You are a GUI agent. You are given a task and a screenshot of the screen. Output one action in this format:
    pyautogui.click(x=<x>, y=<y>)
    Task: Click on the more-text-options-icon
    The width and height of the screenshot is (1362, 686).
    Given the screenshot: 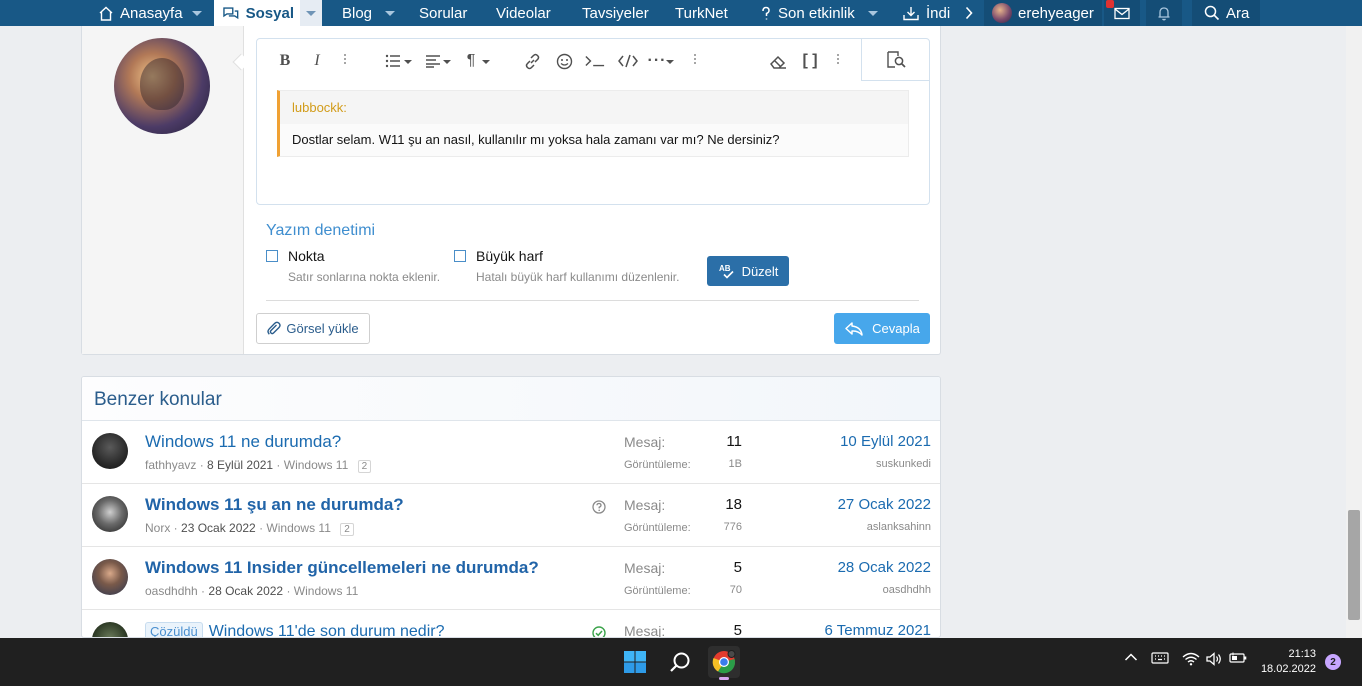 What is the action you would take?
    pyautogui.click(x=345, y=59)
    